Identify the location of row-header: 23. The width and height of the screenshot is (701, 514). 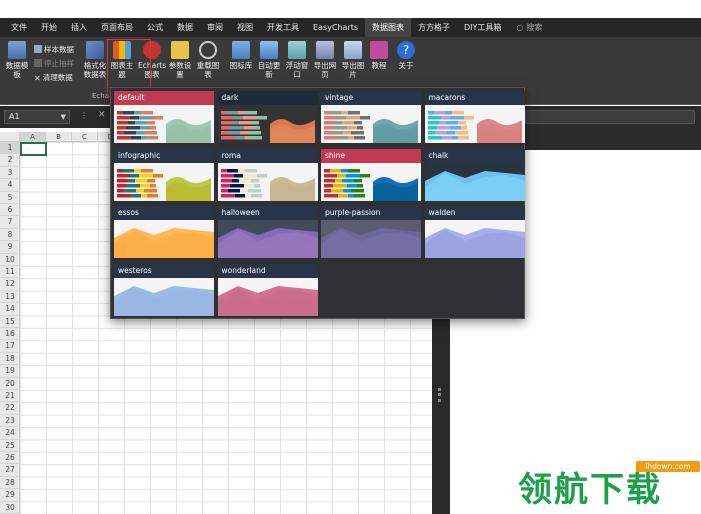
(10, 421).